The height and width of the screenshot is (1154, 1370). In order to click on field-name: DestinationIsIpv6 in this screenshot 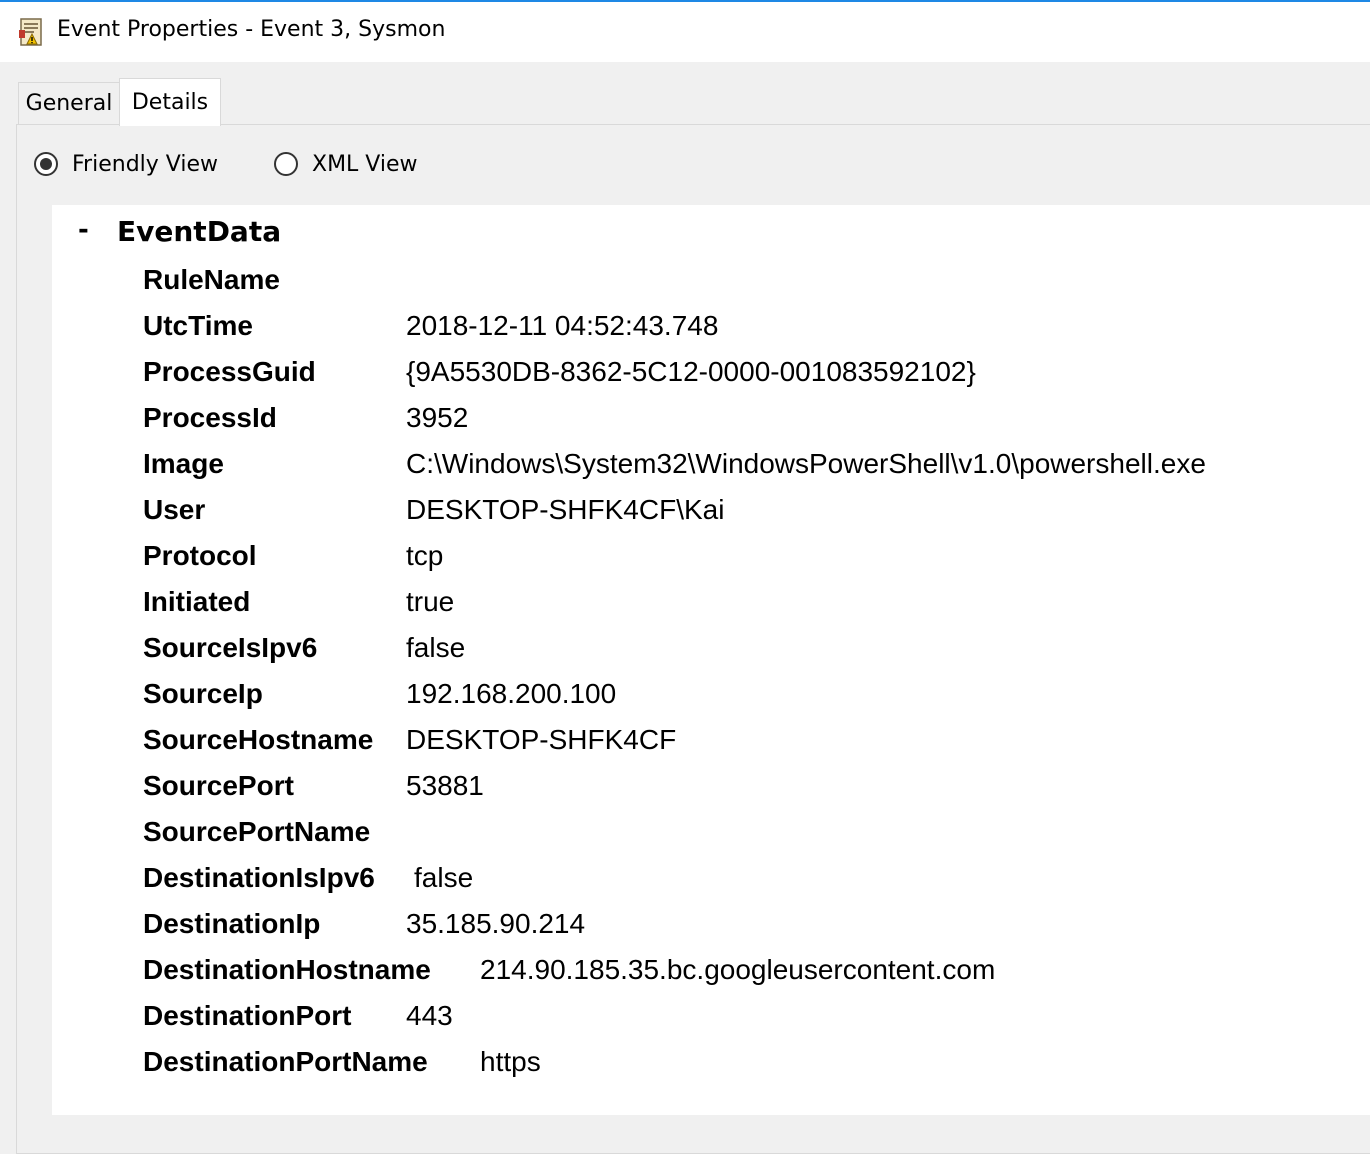, I will do `click(259, 877)`.